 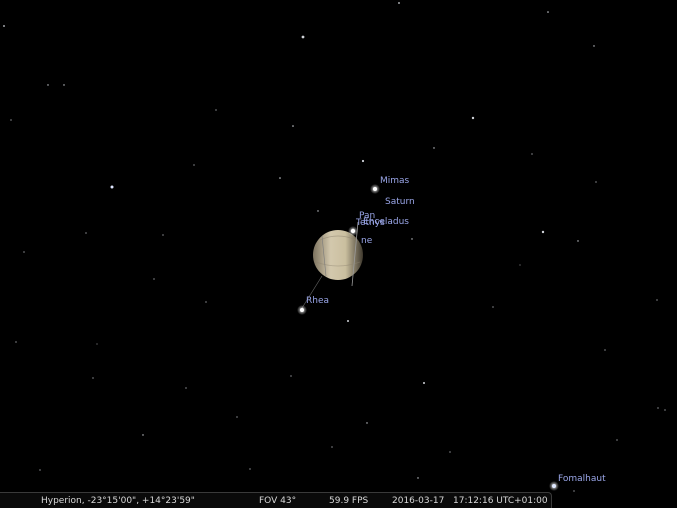 I want to click on mimas-moon, so click(x=375, y=189).